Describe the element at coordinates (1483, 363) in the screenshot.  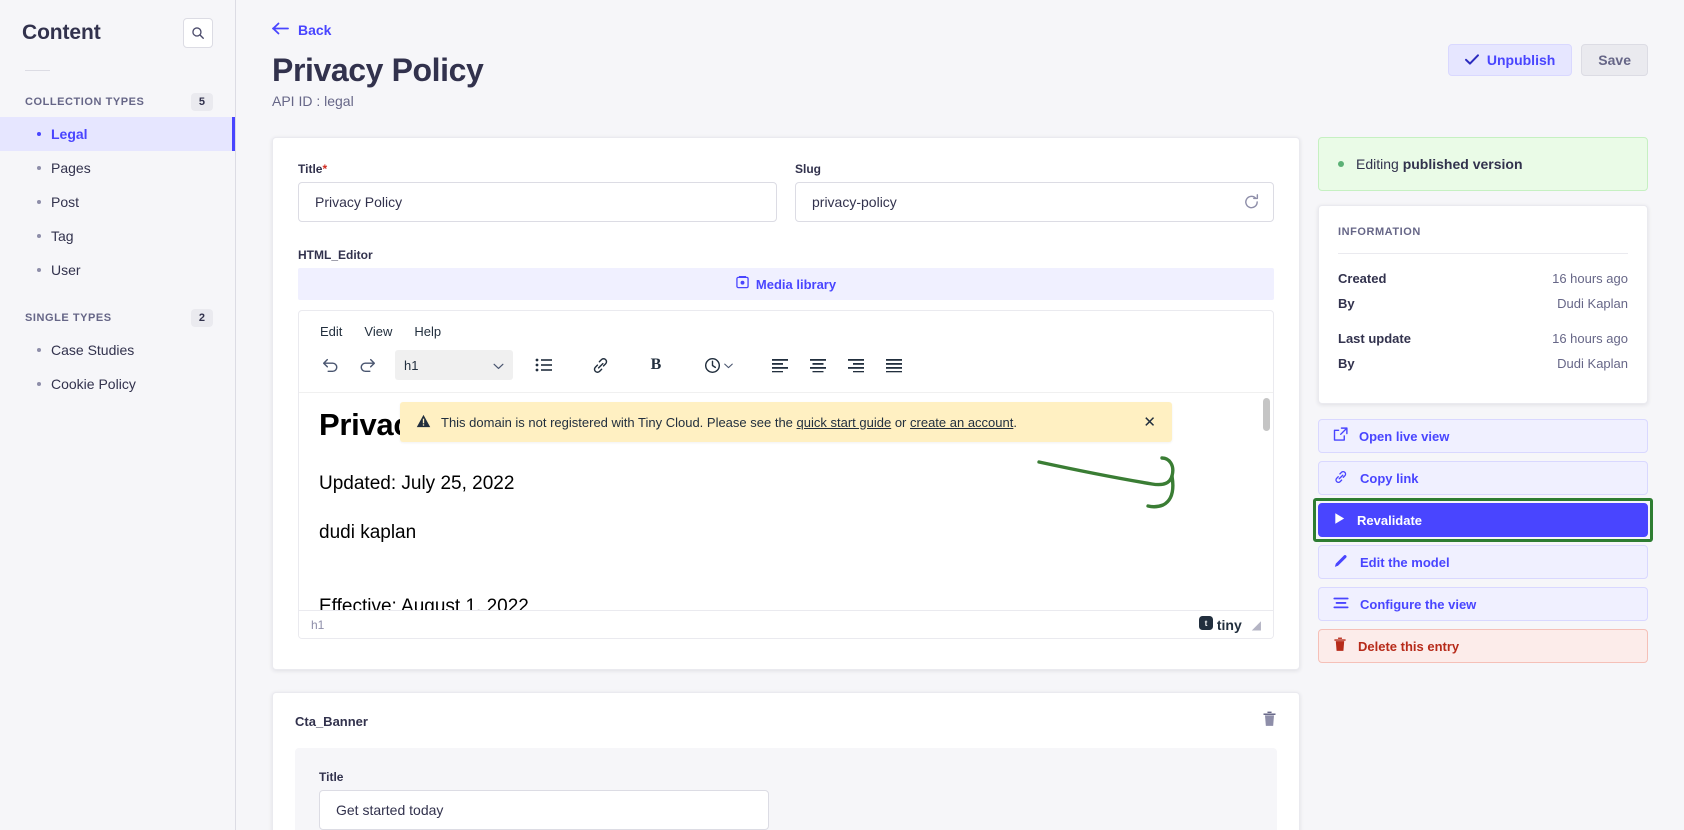
I see `info-row-updated-by: By Dudi Kaplan` at that location.